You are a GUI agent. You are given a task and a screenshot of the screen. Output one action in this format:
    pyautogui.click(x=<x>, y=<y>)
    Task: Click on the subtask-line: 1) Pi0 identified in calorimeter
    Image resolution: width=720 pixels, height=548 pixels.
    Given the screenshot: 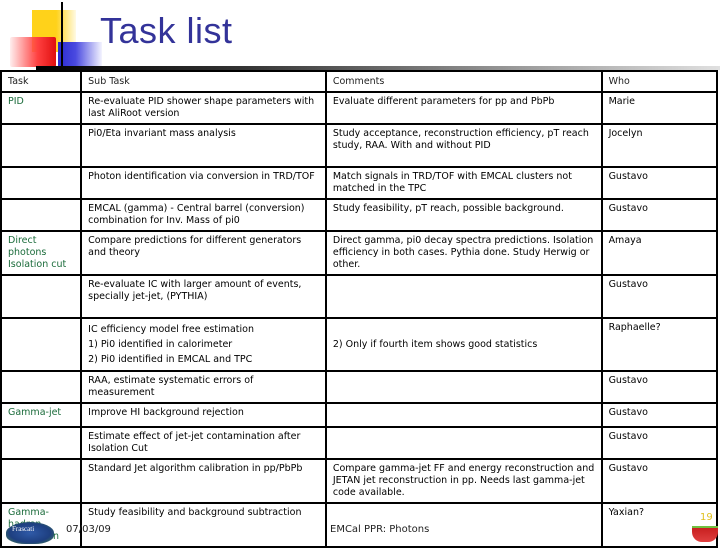 What is the action you would take?
    pyautogui.click(x=160, y=344)
    